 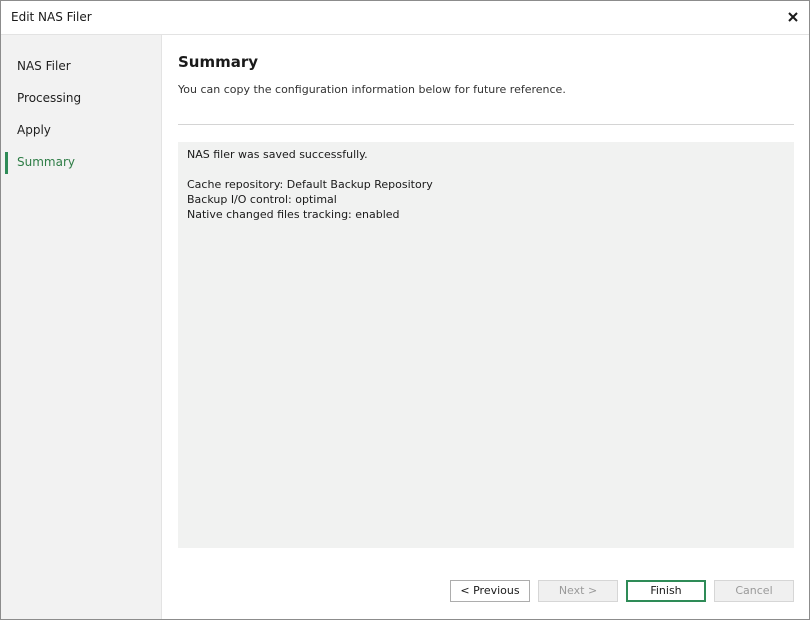 What do you see at coordinates (486, 124) in the screenshot?
I see `header-divider` at bounding box center [486, 124].